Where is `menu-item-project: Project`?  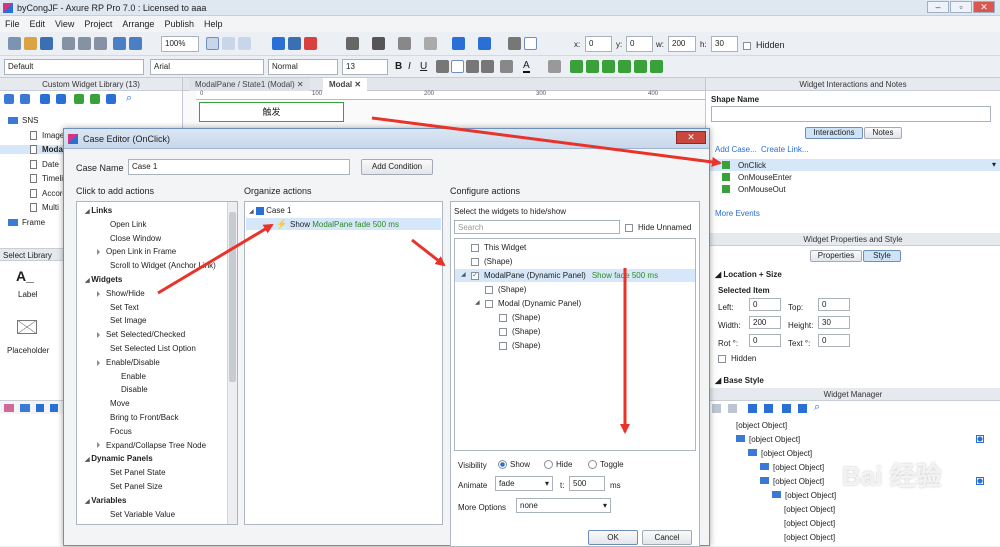 menu-item-project: Project is located at coordinates (98, 24).